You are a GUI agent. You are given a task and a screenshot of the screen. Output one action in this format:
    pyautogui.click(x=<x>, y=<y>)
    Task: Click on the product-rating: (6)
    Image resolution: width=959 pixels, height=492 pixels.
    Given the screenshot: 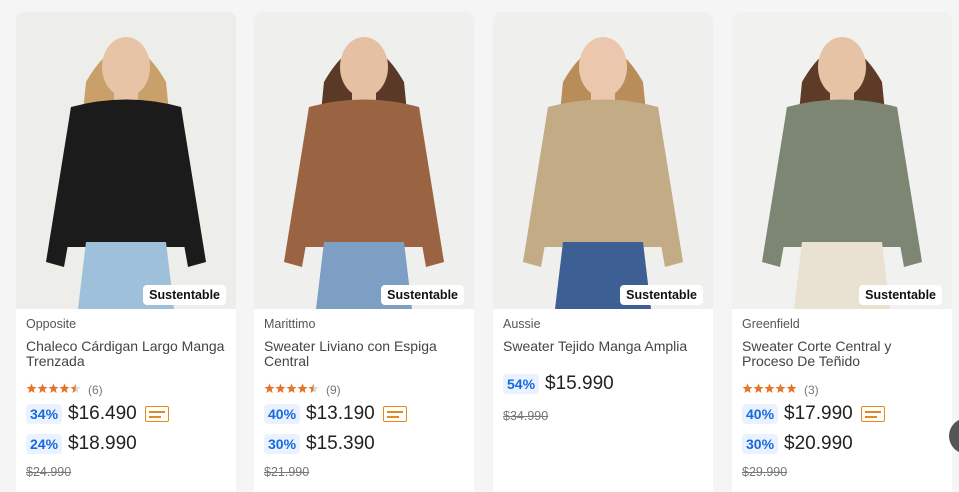 What is the action you would take?
    pyautogui.click(x=126, y=390)
    